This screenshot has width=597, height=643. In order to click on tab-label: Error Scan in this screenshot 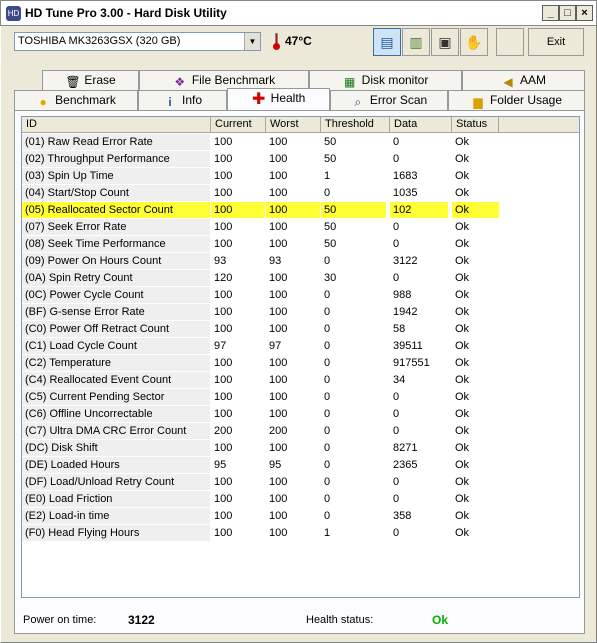, I will do `click(398, 100)`.